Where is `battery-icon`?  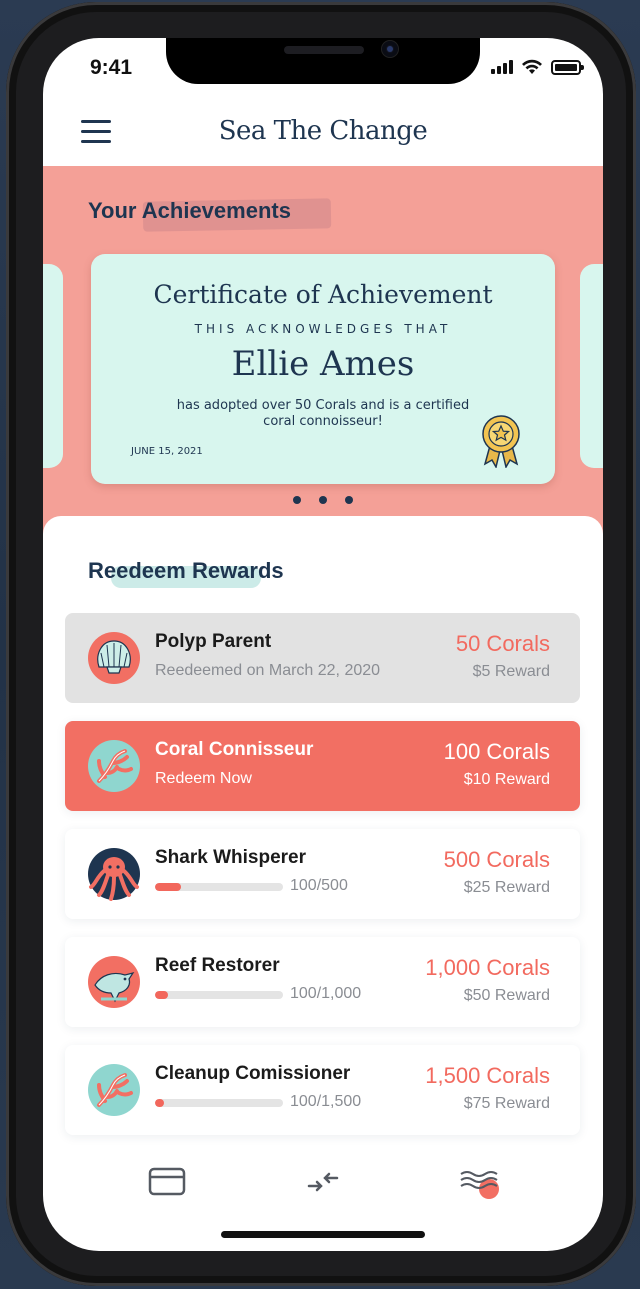 battery-icon is located at coordinates (567, 67).